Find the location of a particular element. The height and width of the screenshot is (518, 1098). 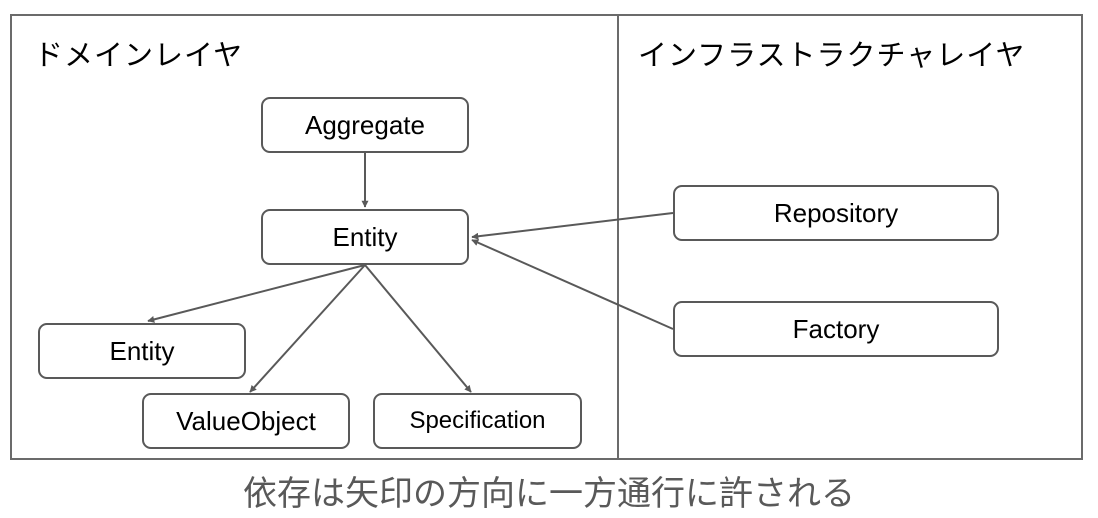

edge-entity-to-specification is located at coordinates (418, 328).